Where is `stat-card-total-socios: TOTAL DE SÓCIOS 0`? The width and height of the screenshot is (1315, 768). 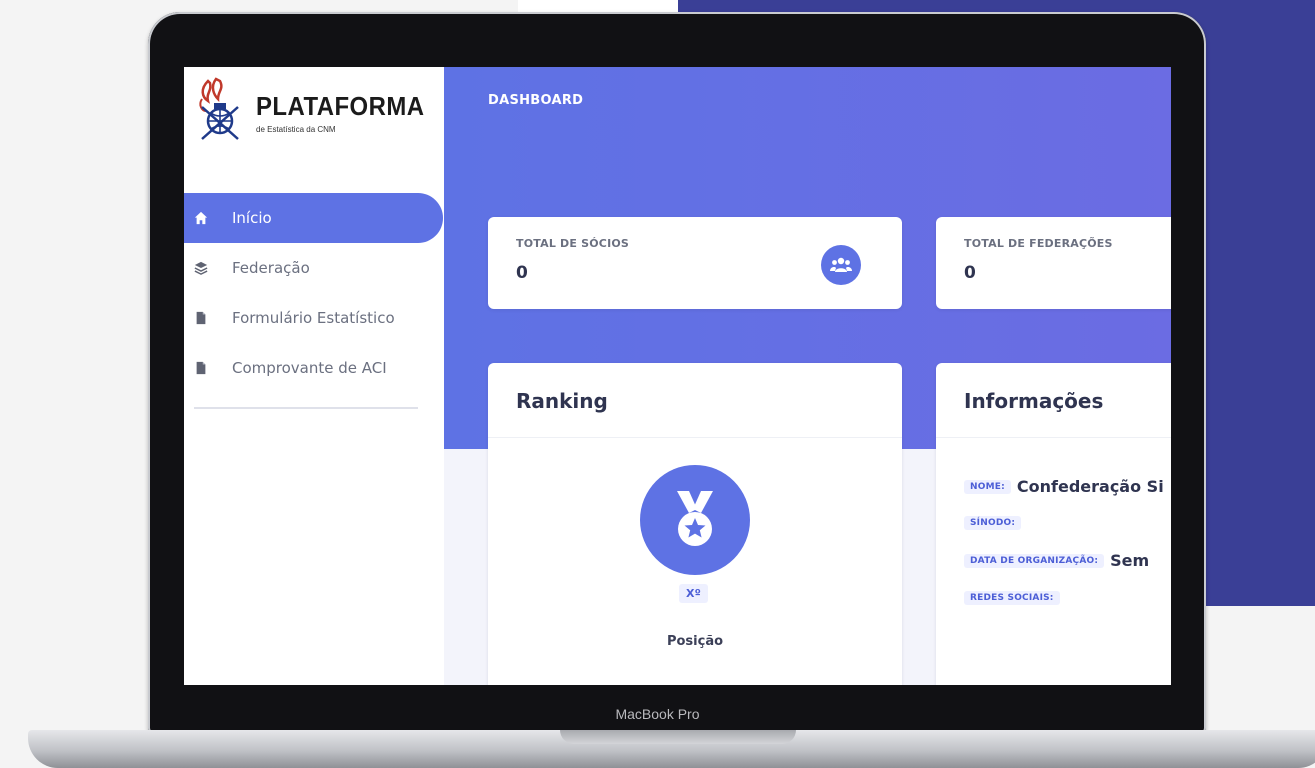
stat-card-total-socios: TOTAL DE SÓCIOS 0 is located at coordinates (695, 263).